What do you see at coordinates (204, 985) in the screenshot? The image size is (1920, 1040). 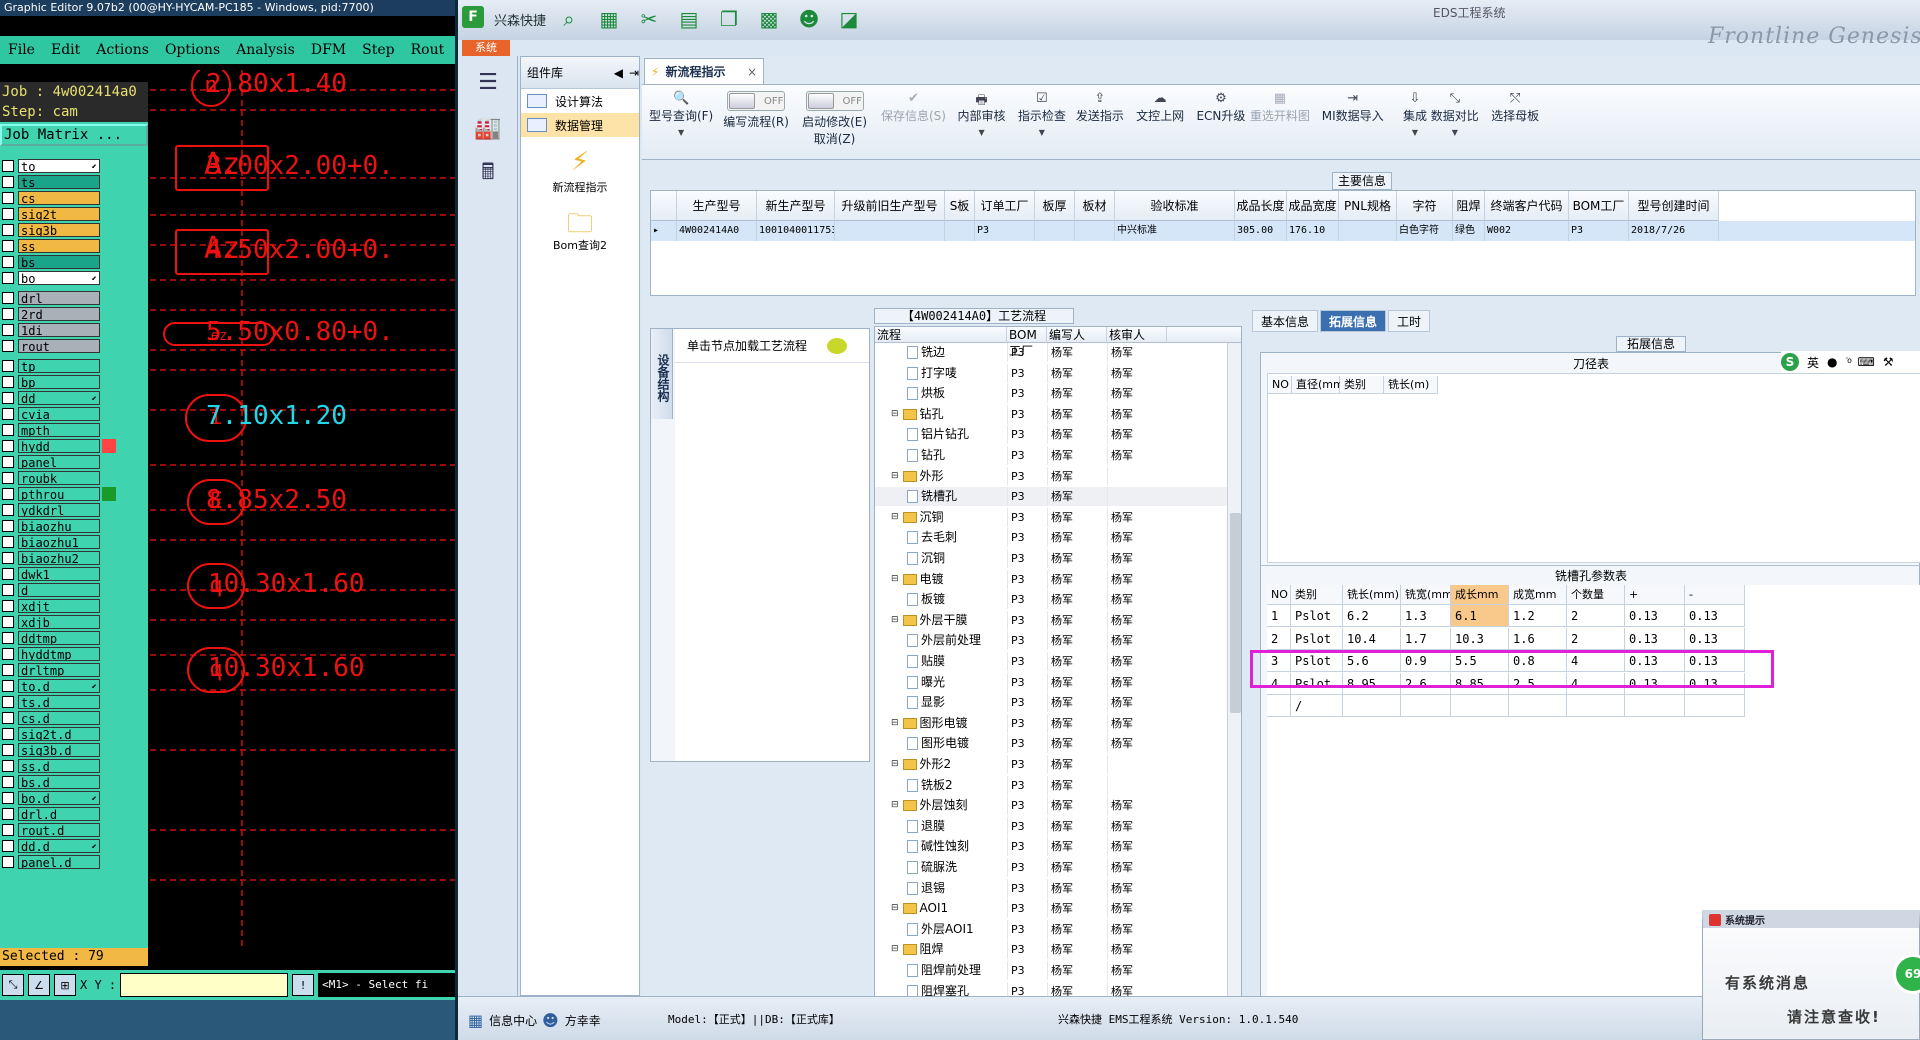 I see `xy-field` at bounding box center [204, 985].